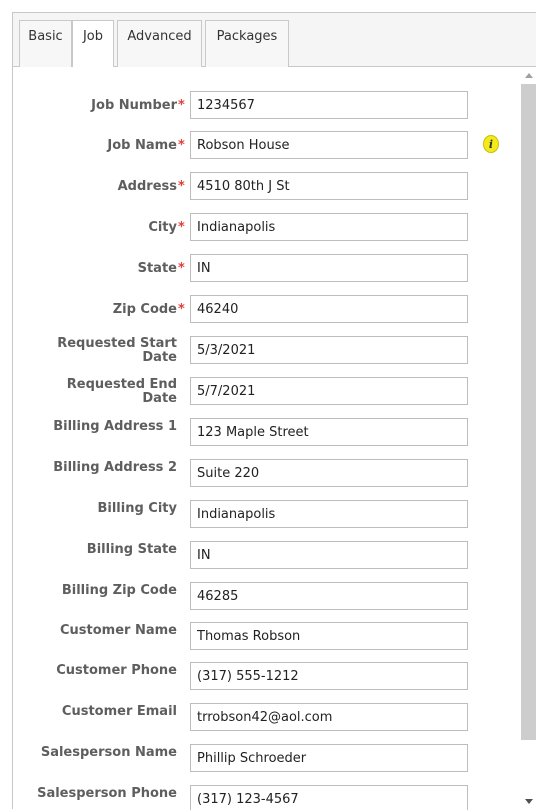  Describe the element at coordinates (529, 75) in the screenshot. I see `scroll-up-arrow-icon` at that location.